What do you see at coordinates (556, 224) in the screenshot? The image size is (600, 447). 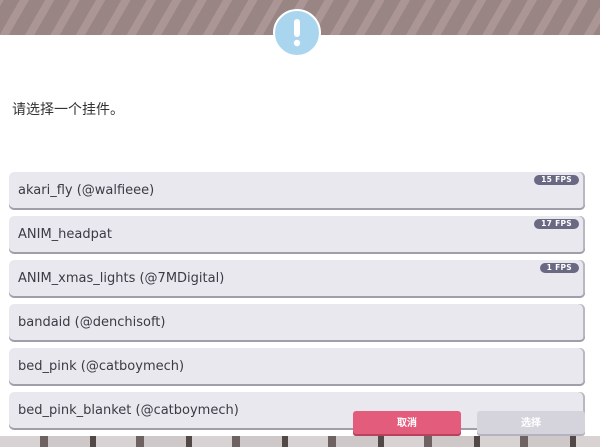 I see `fps-badge: 17 FPS` at bounding box center [556, 224].